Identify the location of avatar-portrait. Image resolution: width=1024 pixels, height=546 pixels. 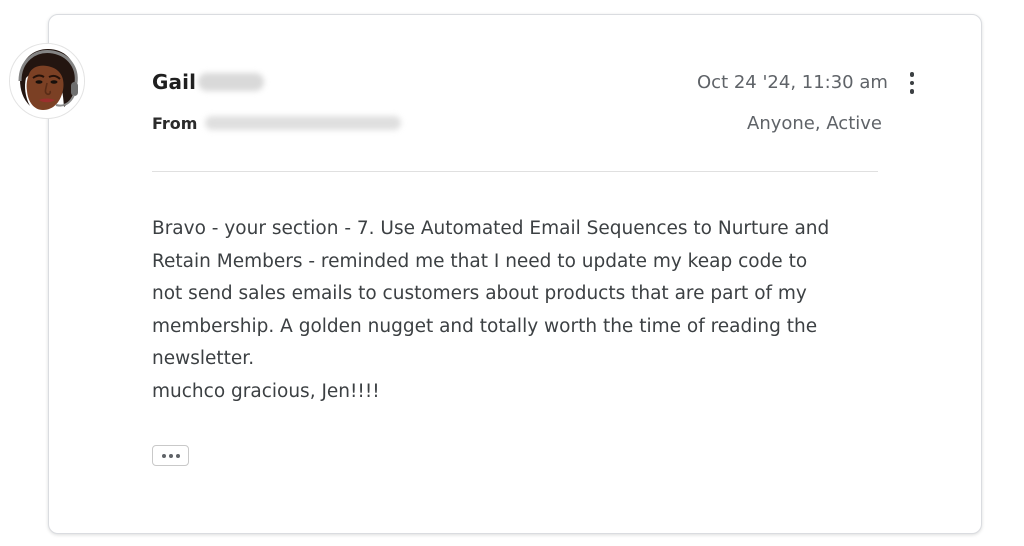
(47, 81).